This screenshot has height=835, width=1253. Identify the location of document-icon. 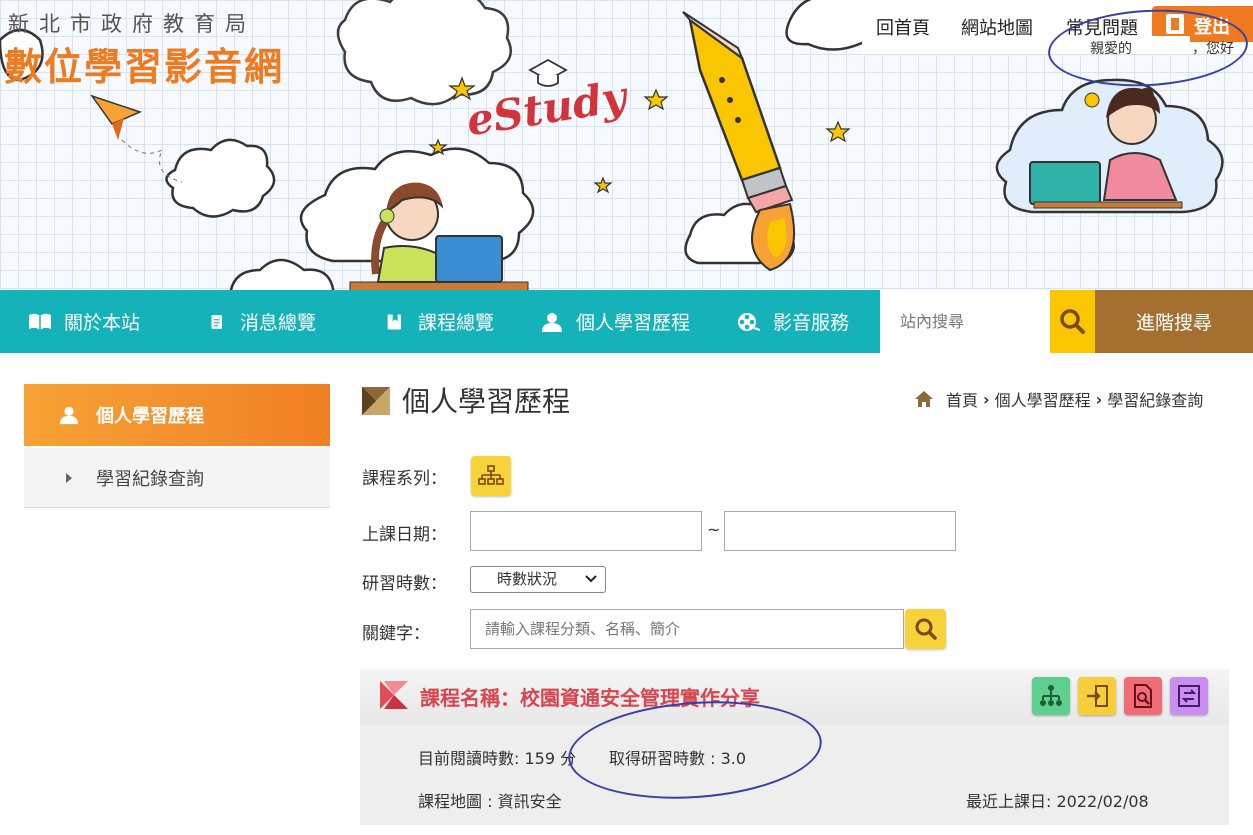
(216, 321).